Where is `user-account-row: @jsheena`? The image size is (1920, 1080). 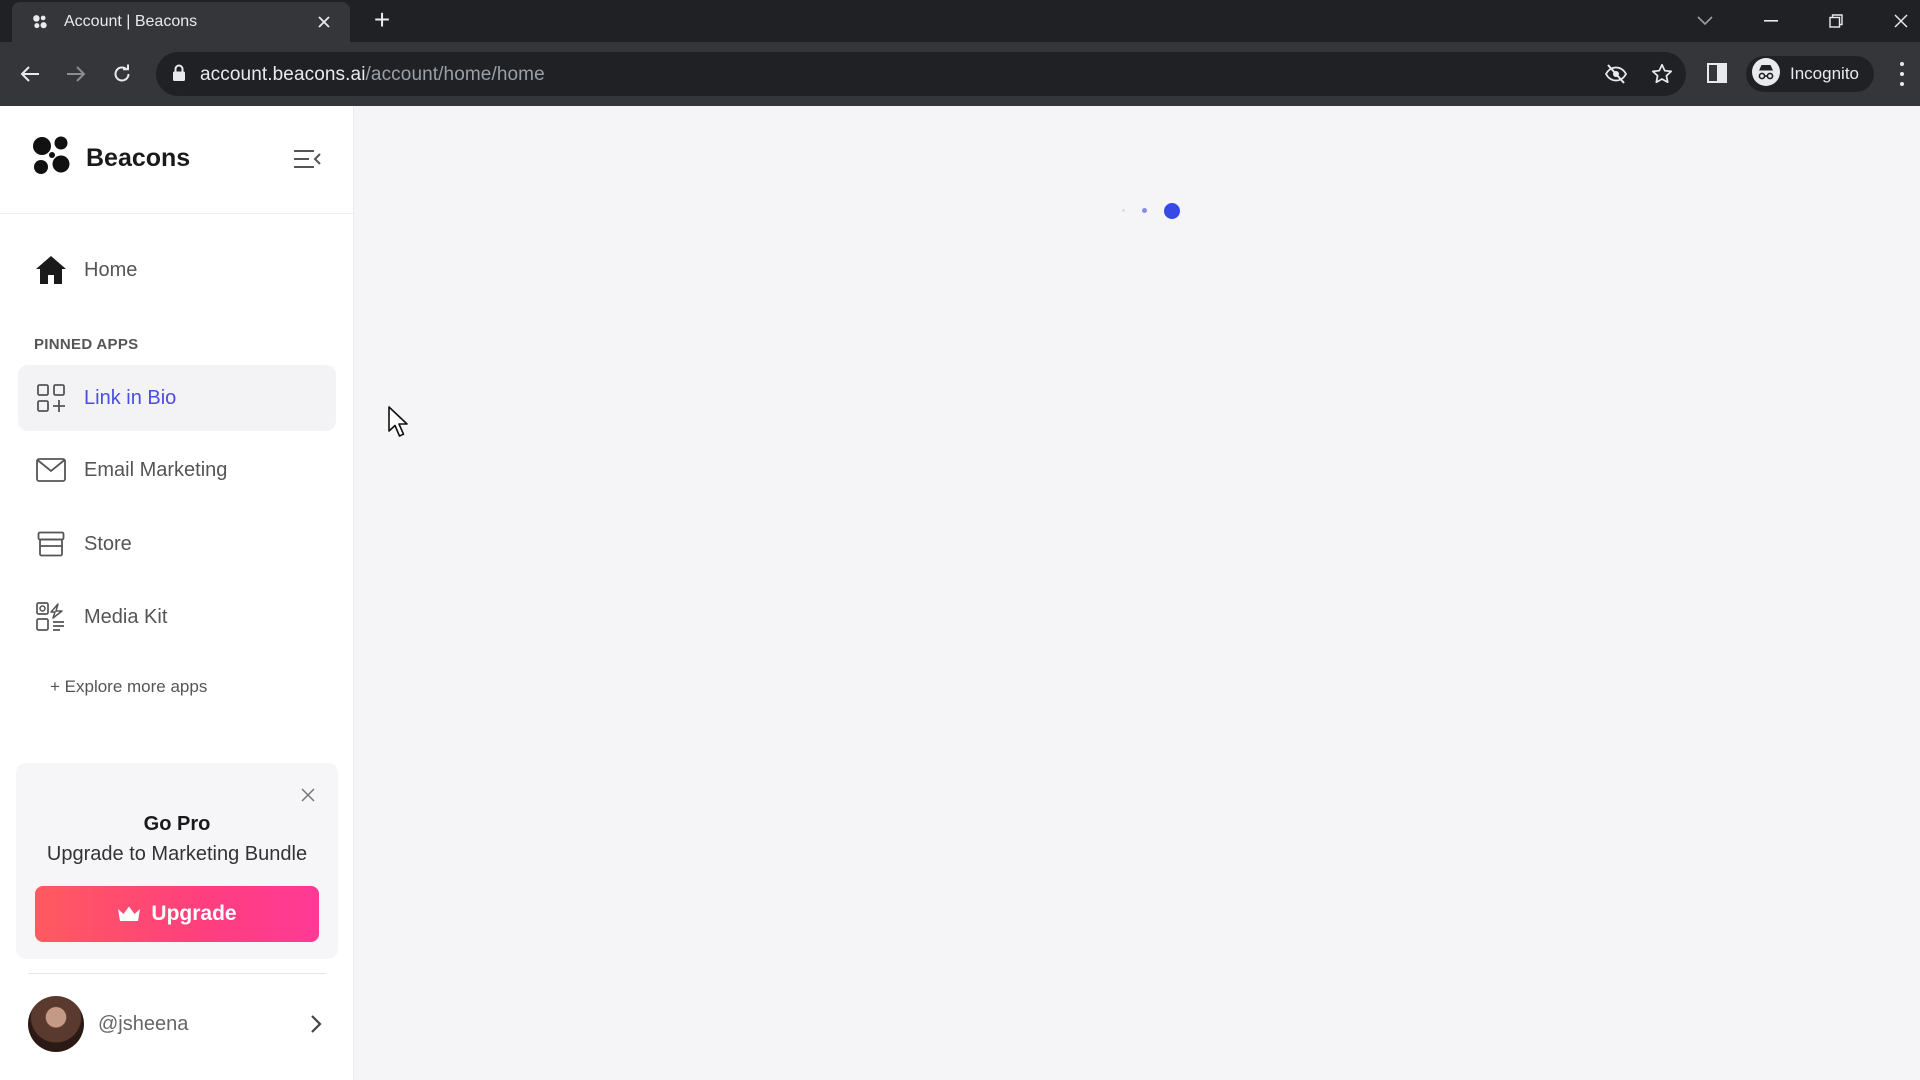
user-account-row: @jsheena is located at coordinates (177, 1024).